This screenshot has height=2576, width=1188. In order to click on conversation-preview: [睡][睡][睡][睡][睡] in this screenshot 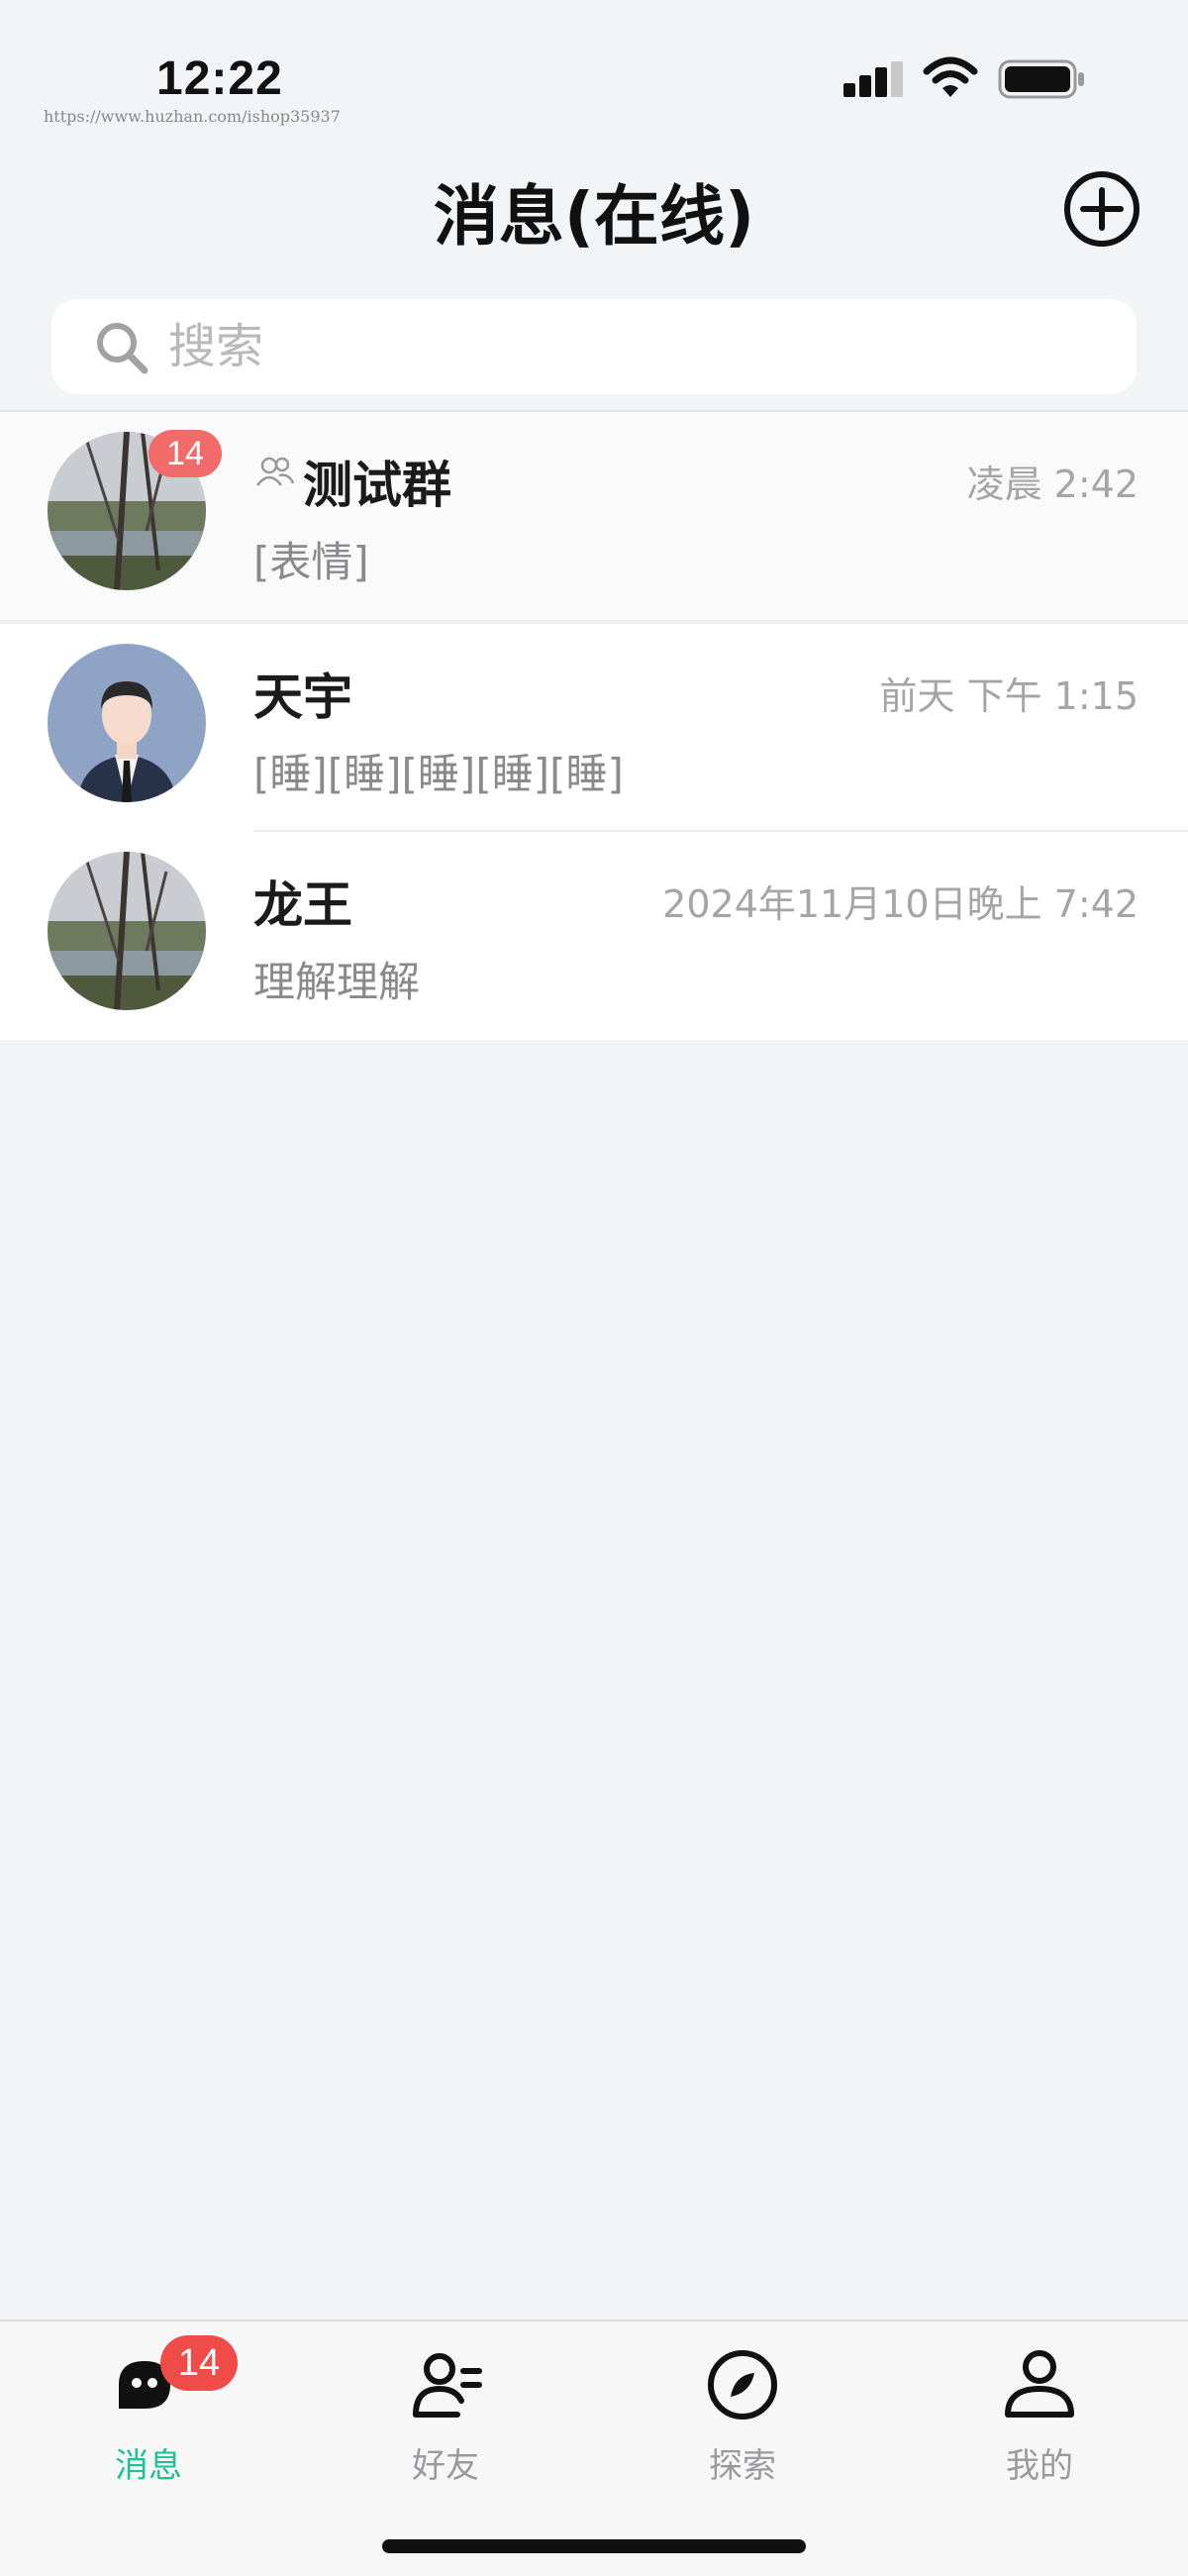, I will do `click(438, 774)`.